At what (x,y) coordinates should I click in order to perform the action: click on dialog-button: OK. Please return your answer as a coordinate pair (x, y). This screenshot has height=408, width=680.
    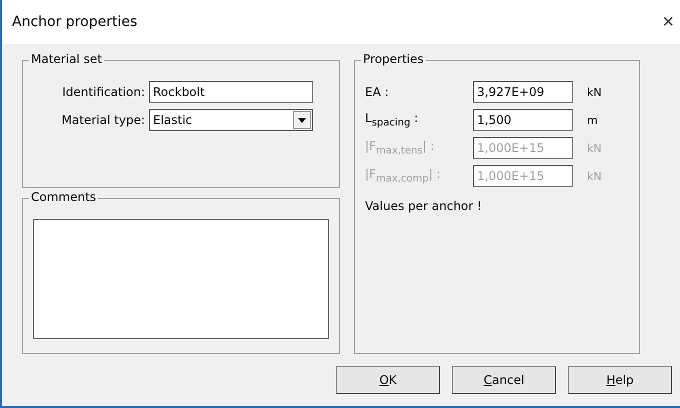
    Looking at the image, I should click on (388, 380).